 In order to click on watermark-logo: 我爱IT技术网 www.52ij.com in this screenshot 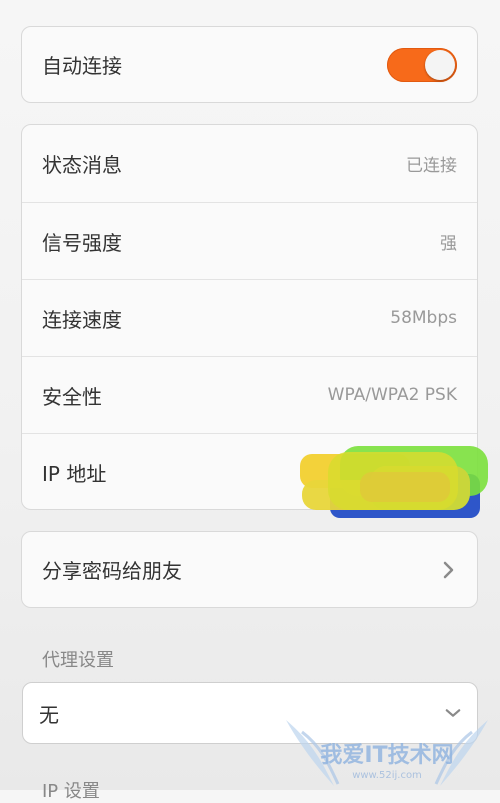, I will do `click(387, 753)`.